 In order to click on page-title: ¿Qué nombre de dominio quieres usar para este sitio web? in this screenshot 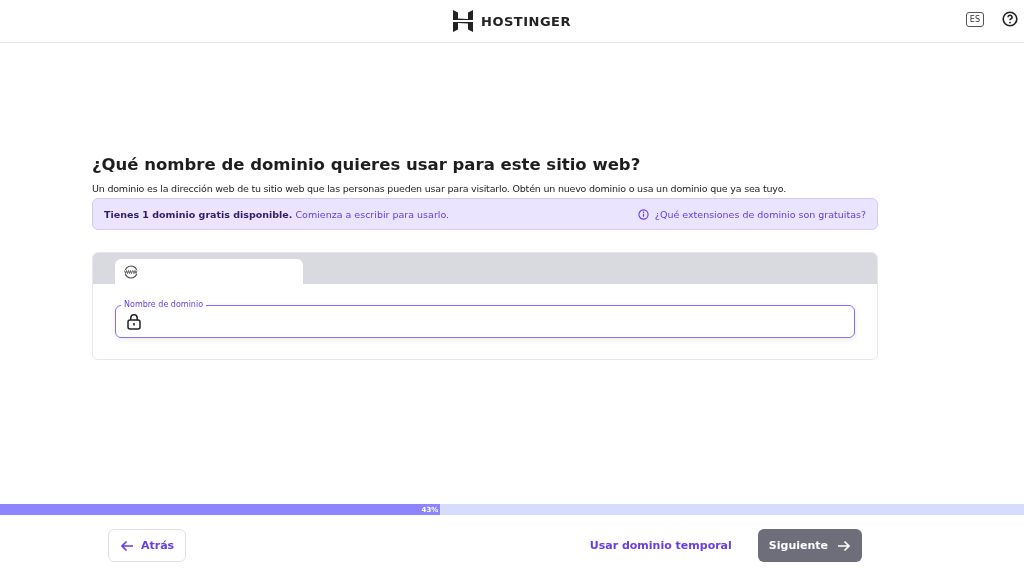, I will do `click(367, 164)`.